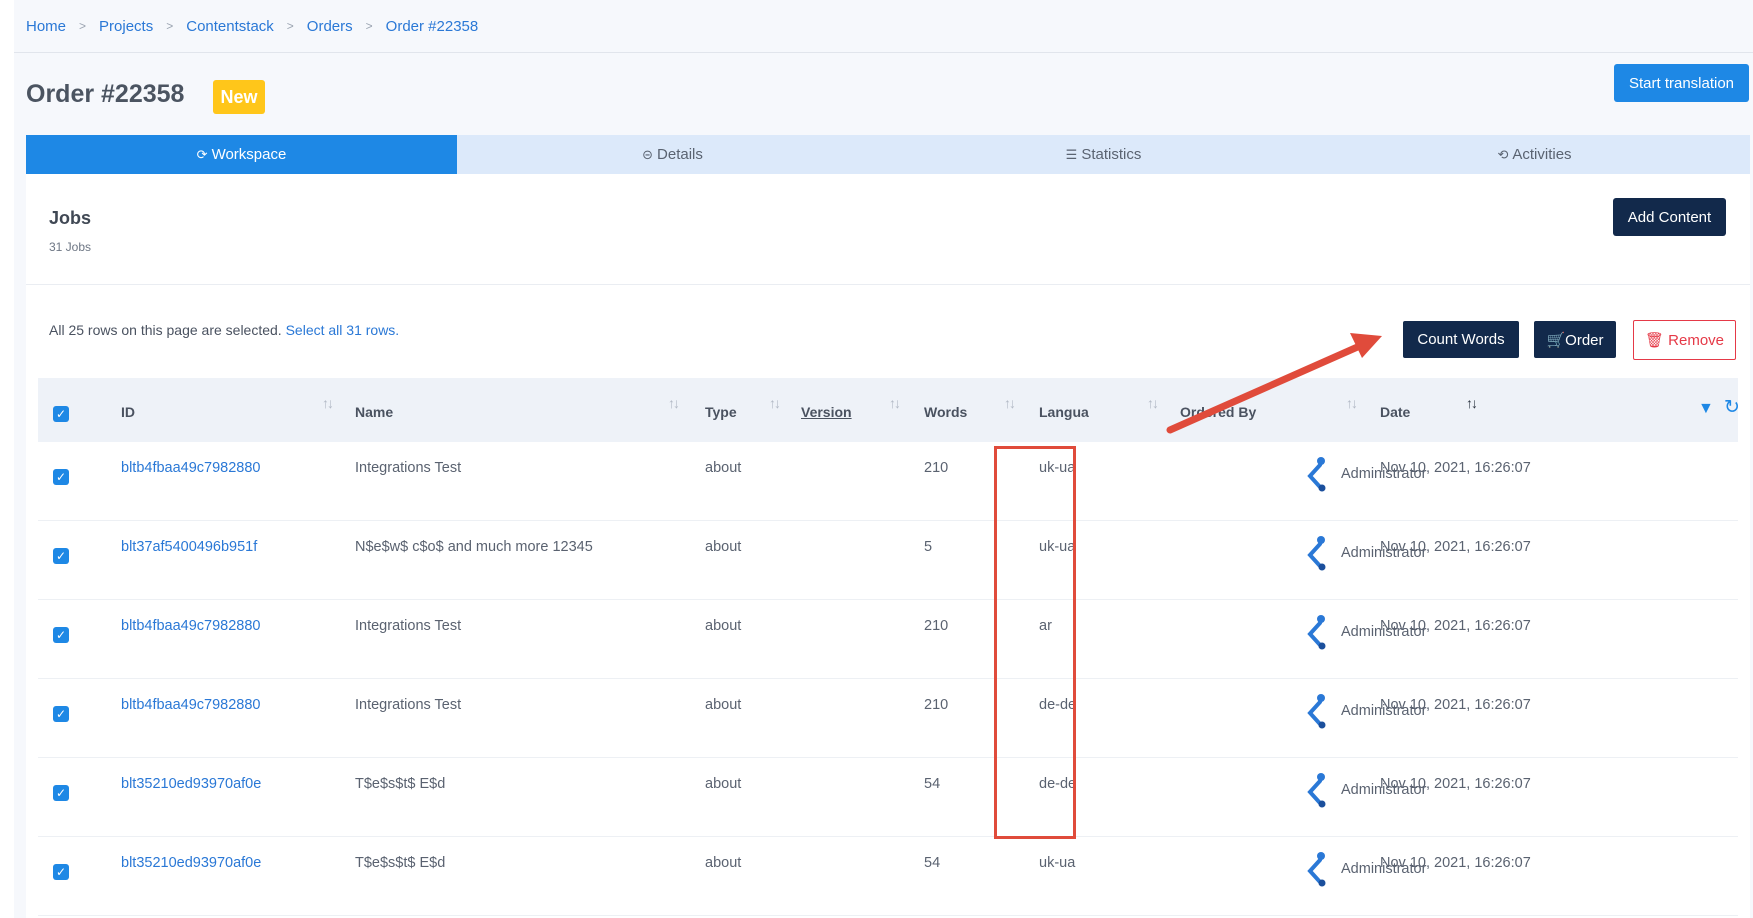  Describe the element at coordinates (721, 412) in the screenshot. I see `column-header-type: Type` at that location.